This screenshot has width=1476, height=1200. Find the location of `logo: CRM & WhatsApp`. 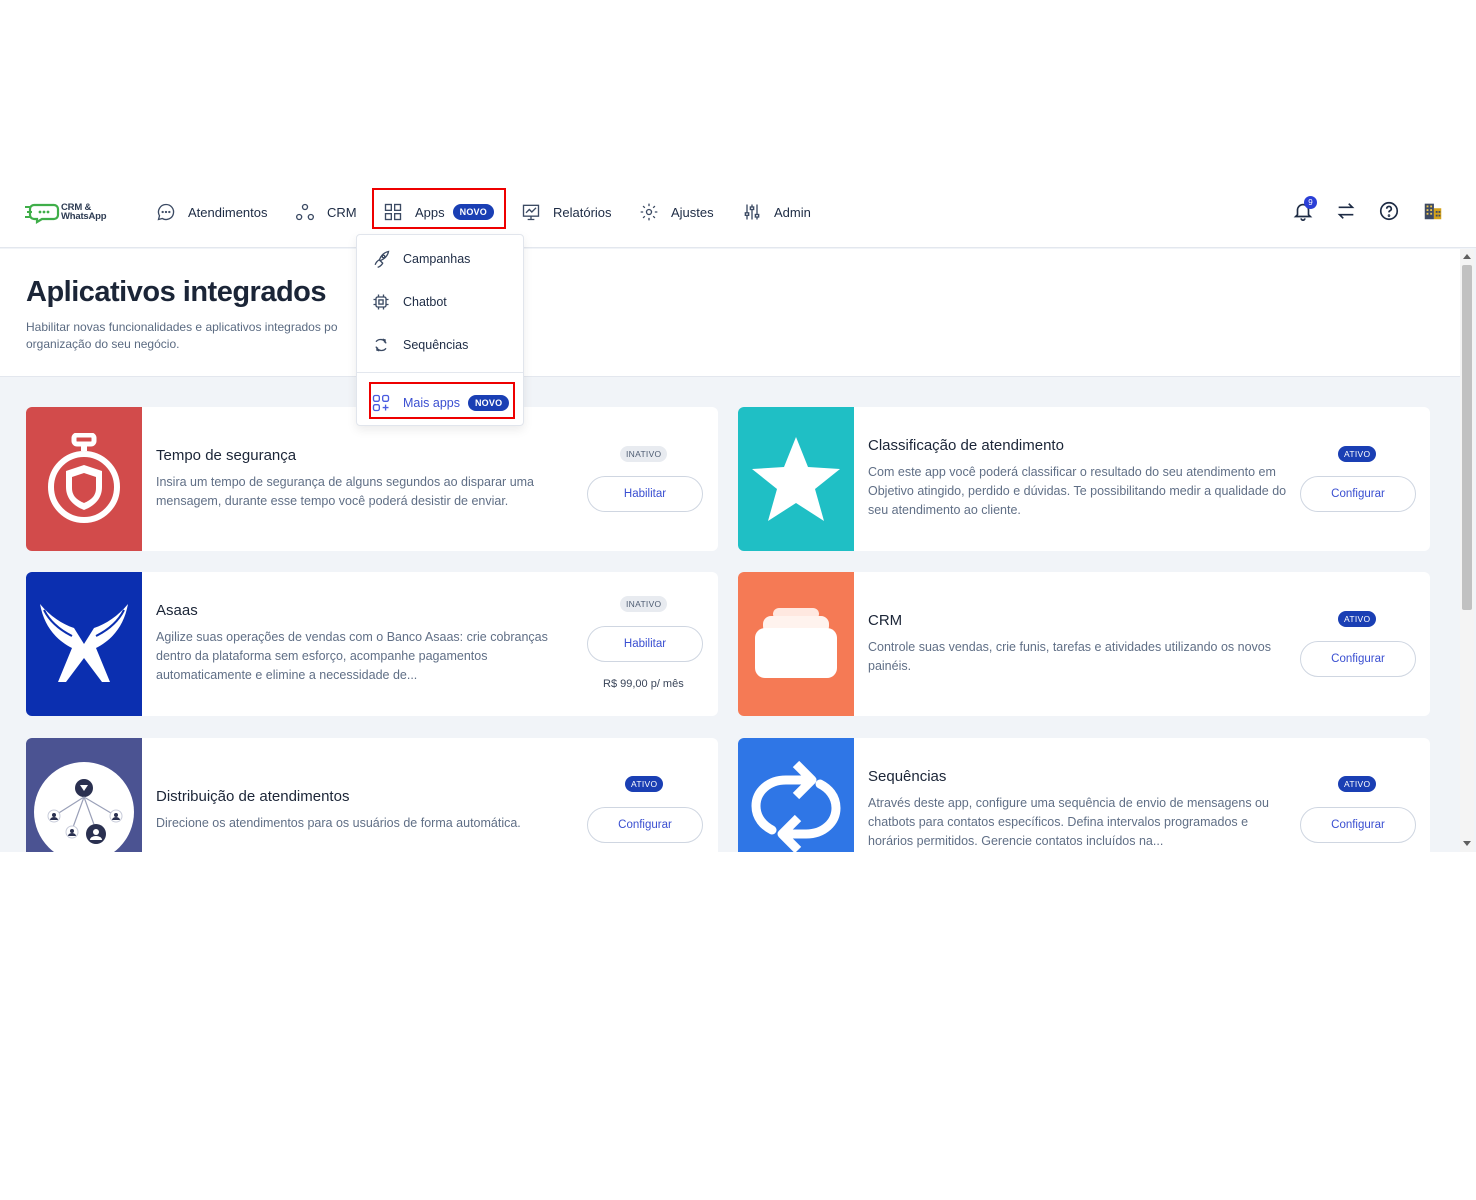

logo: CRM & WhatsApp is located at coordinates (70, 213).